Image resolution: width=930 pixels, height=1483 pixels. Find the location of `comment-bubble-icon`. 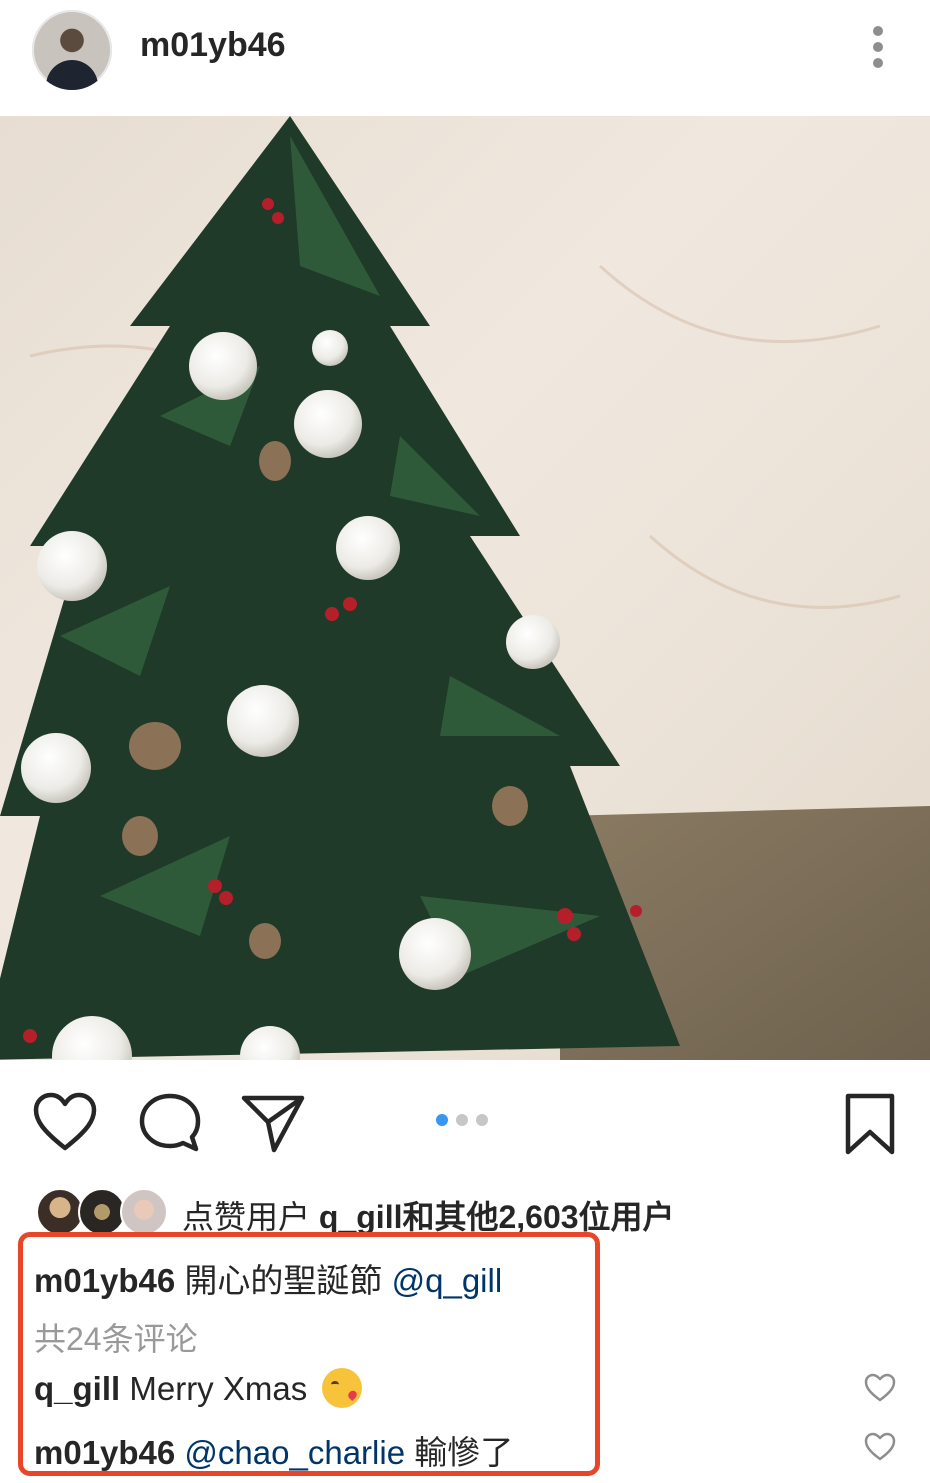

comment-bubble-icon is located at coordinates (170, 1125).